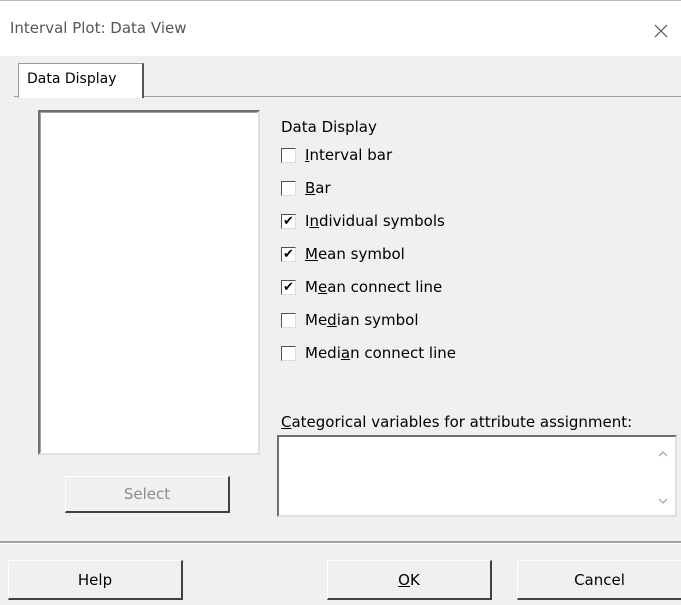 Image resolution: width=681 pixels, height=605 pixels. Describe the element at coordinates (374, 287) in the screenshot. I see `option-label: Mean connect line` at that location.